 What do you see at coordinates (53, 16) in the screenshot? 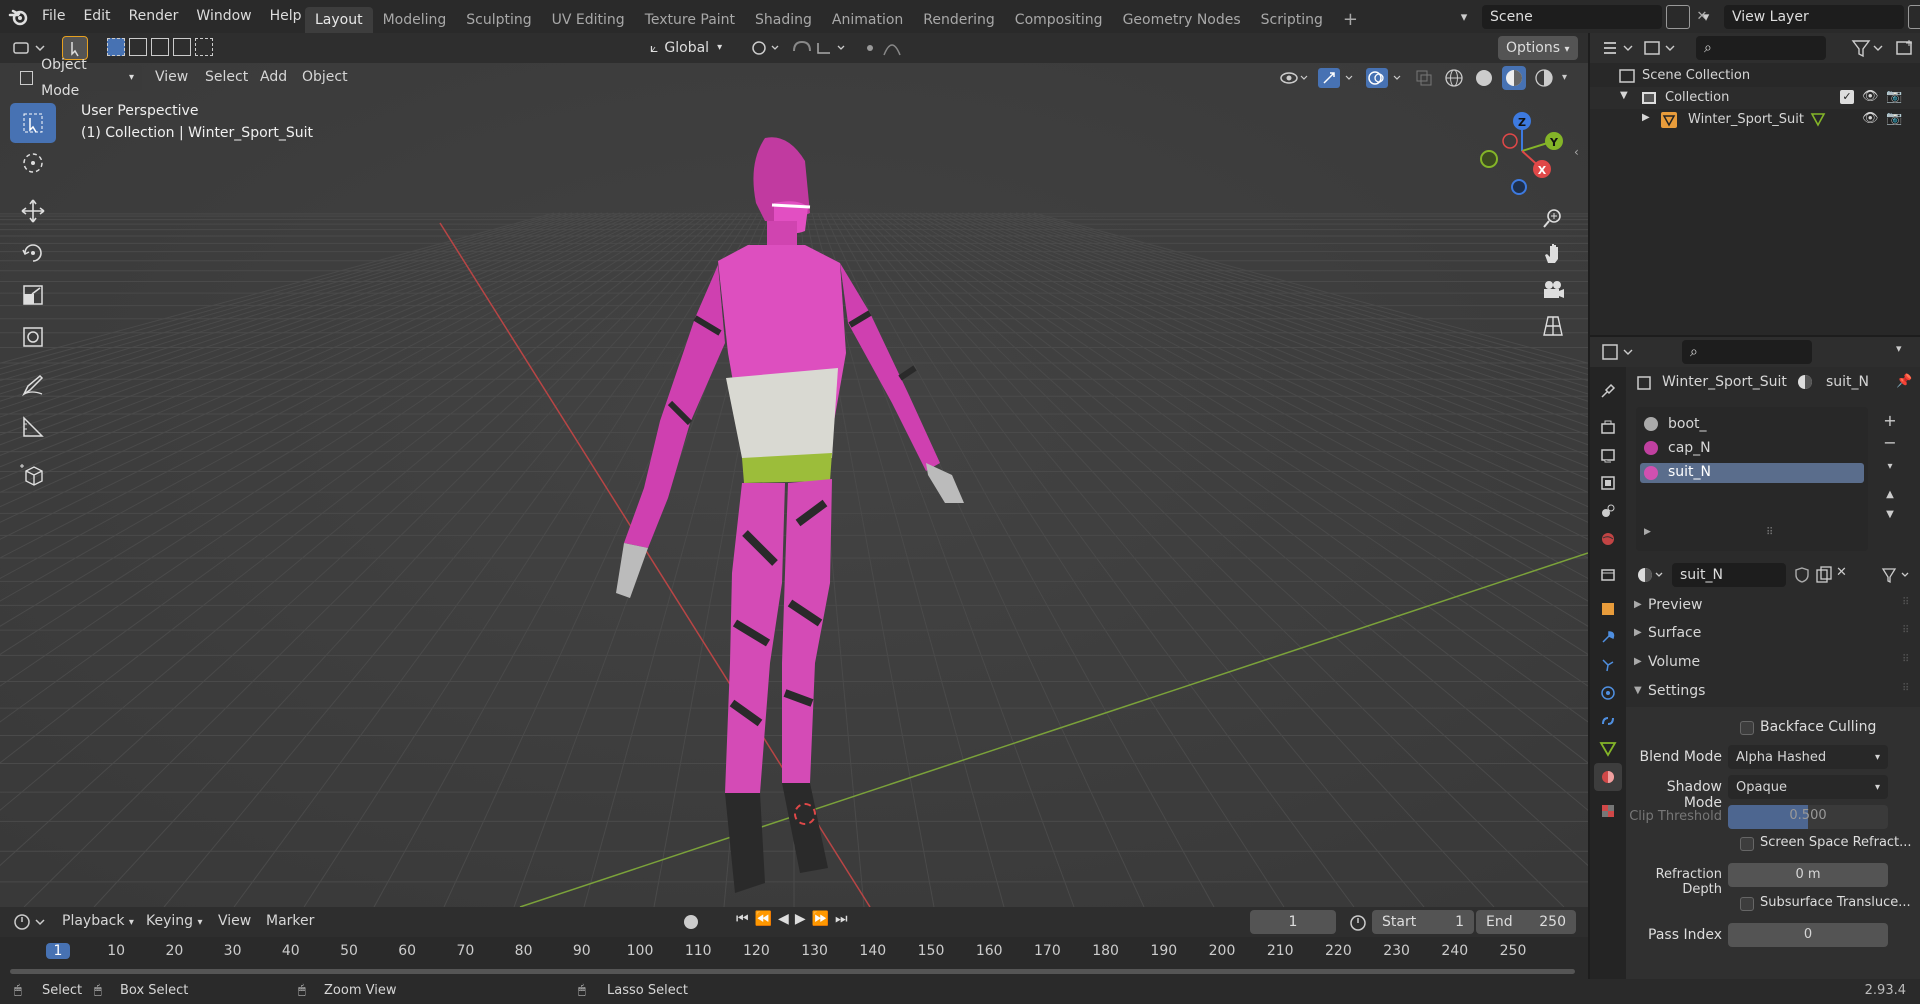
I see `menu-file: File` at bounding box center [53, 16].